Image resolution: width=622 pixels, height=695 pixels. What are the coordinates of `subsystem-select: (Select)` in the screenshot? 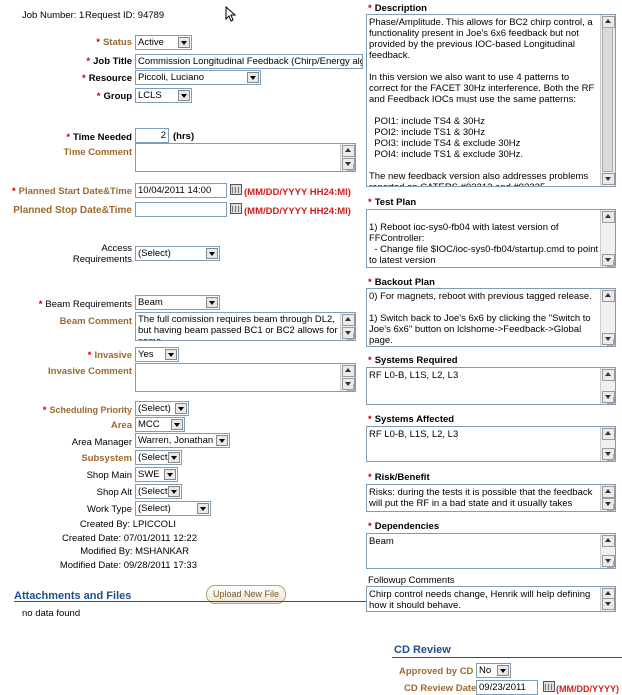 It's located at (158, 457).